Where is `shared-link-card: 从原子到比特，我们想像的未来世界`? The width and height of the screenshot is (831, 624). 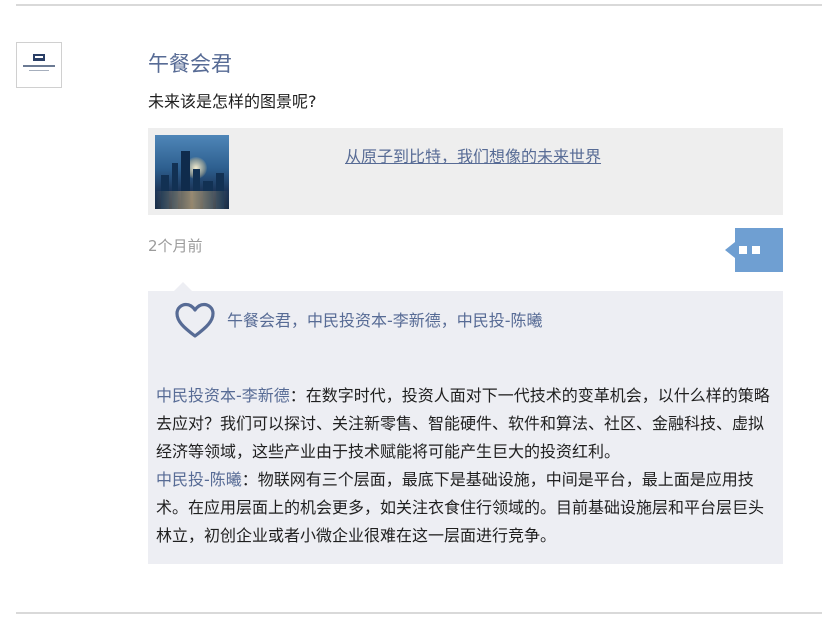
shared-link-card: 从原子到比特，我们想像的未来世界 is located at coordinates (465, 171).